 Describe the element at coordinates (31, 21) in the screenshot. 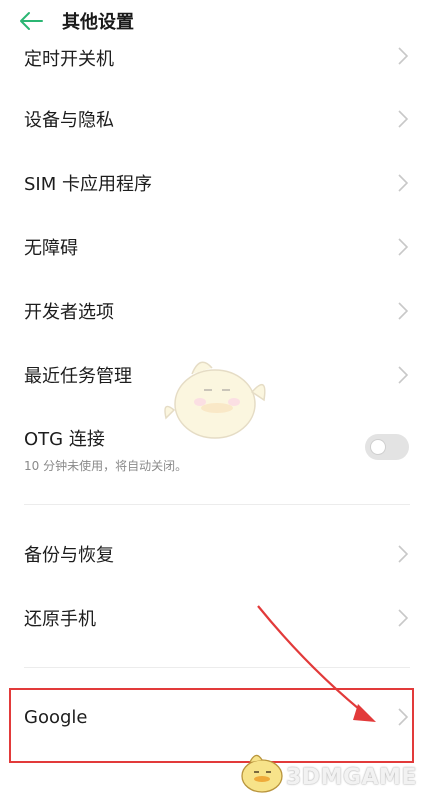

I see `back-arrow-icon` at that location.